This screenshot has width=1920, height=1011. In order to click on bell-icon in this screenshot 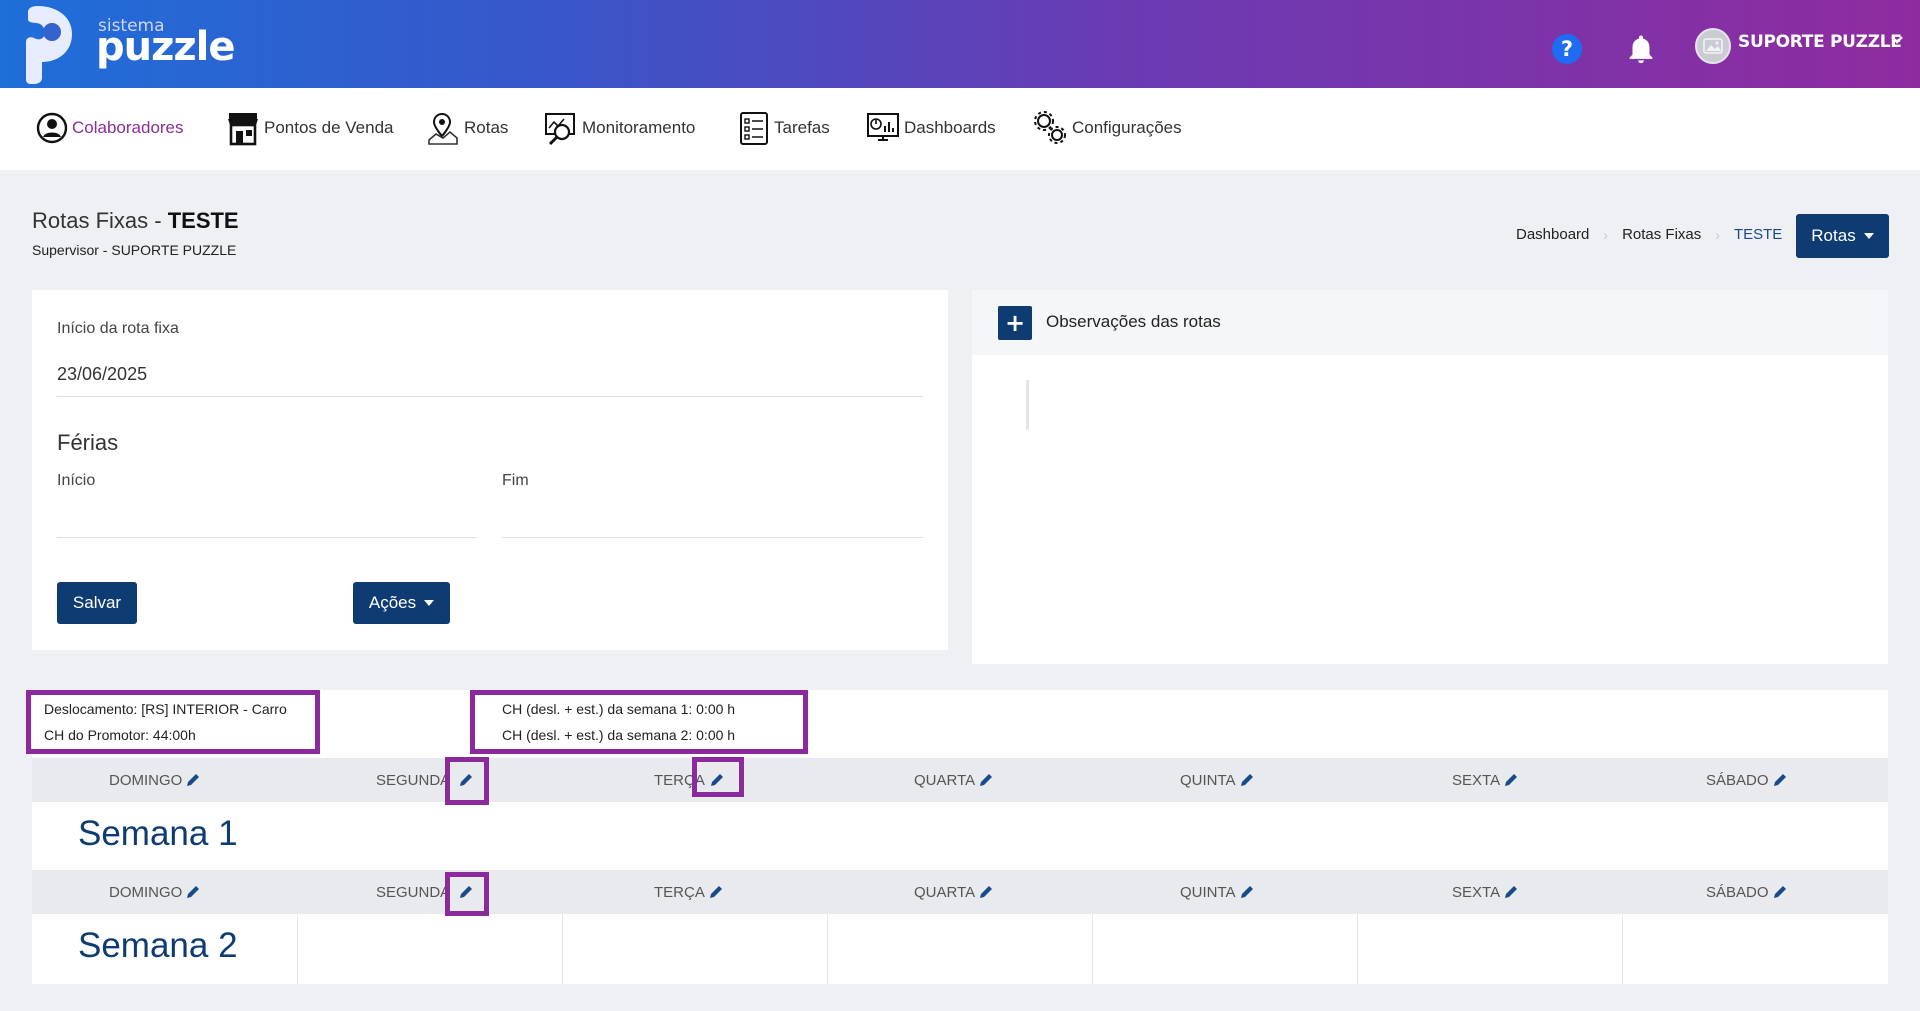, I will do `click(1641, 49)`.